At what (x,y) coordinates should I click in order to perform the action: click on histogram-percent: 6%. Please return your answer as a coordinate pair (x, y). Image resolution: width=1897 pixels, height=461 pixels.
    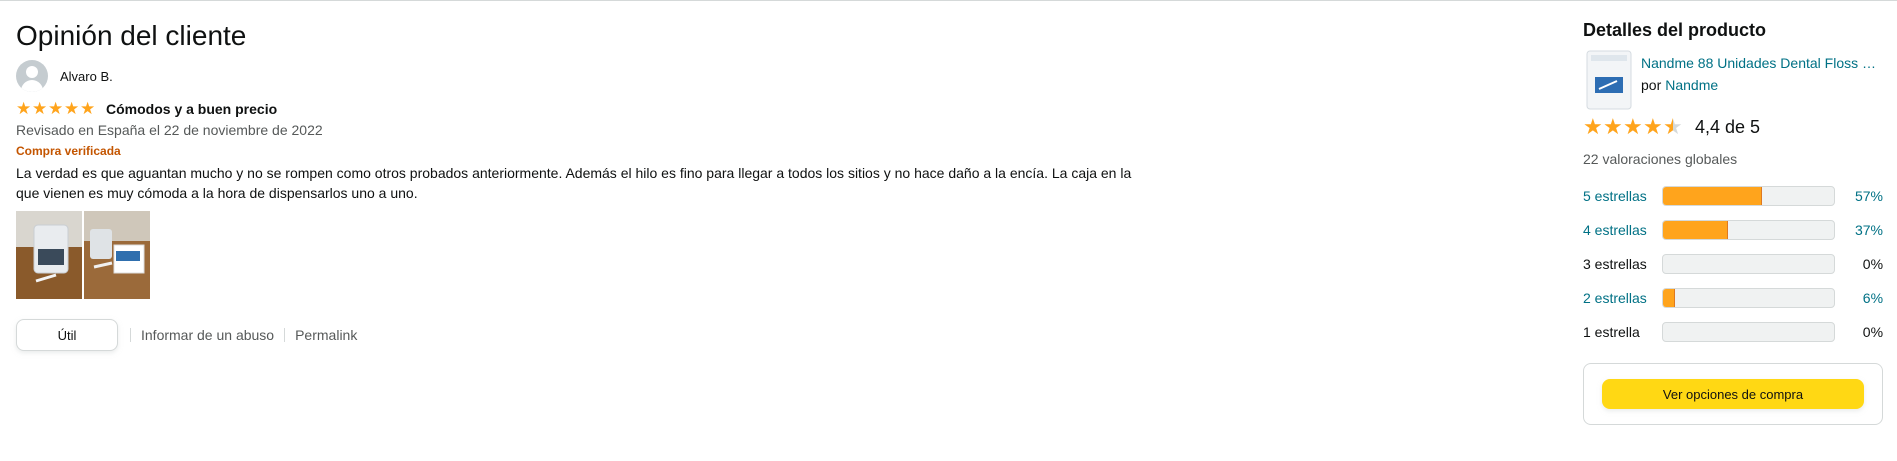
    Looking at the image, I should click on (1859, 298).